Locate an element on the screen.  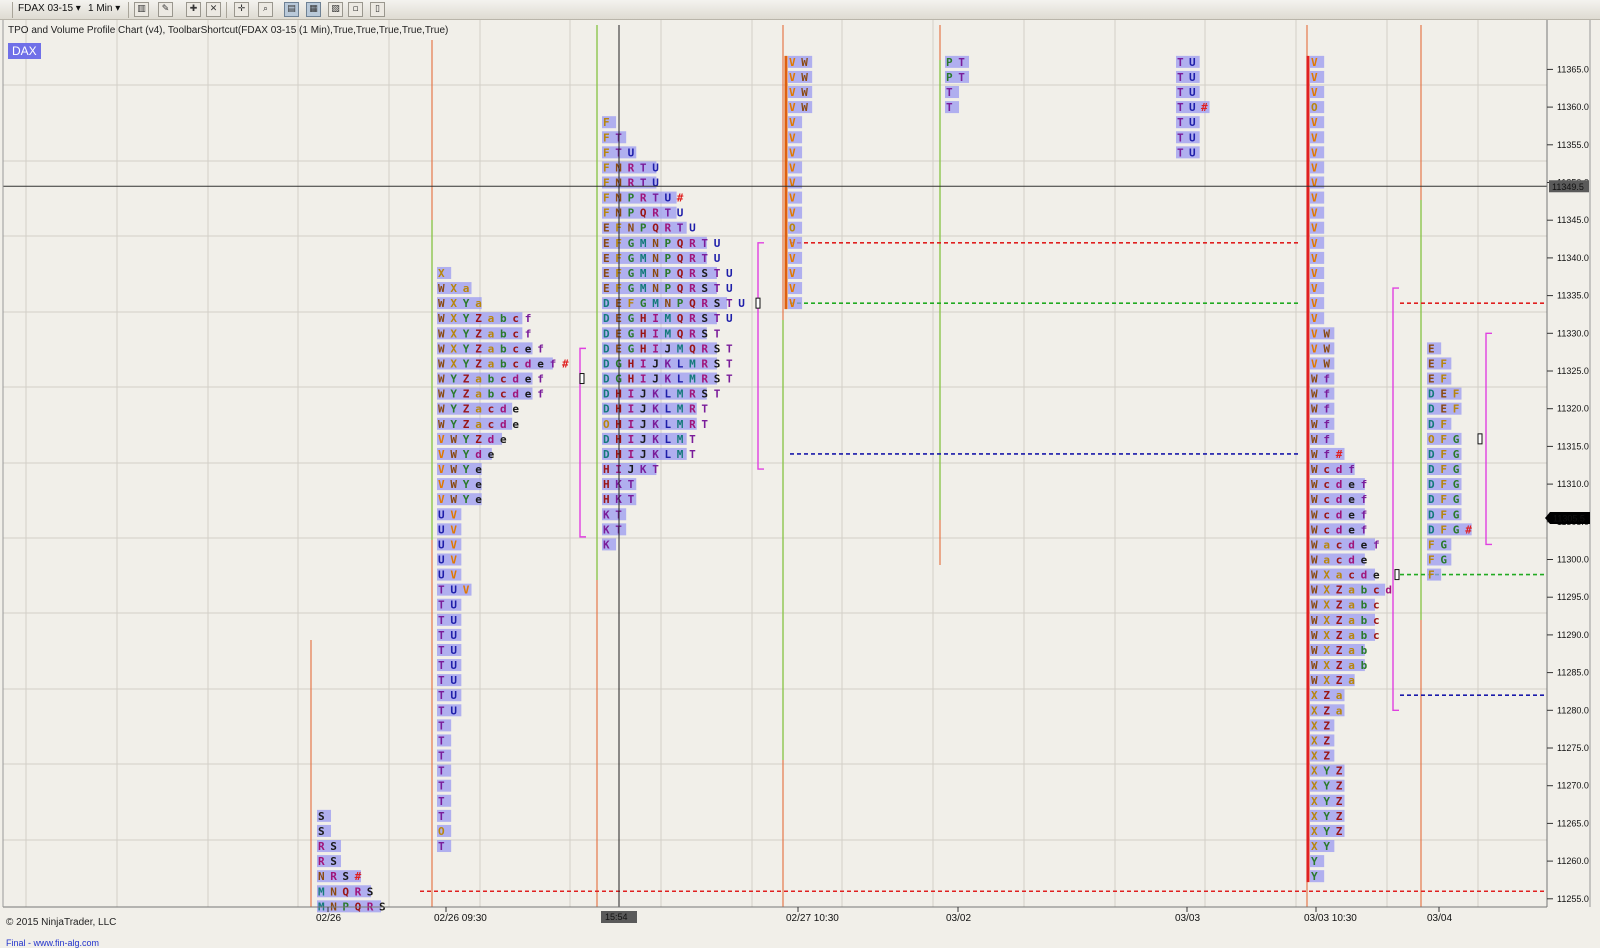
properties-icon: ▫ is located at coordinates (355, 9).